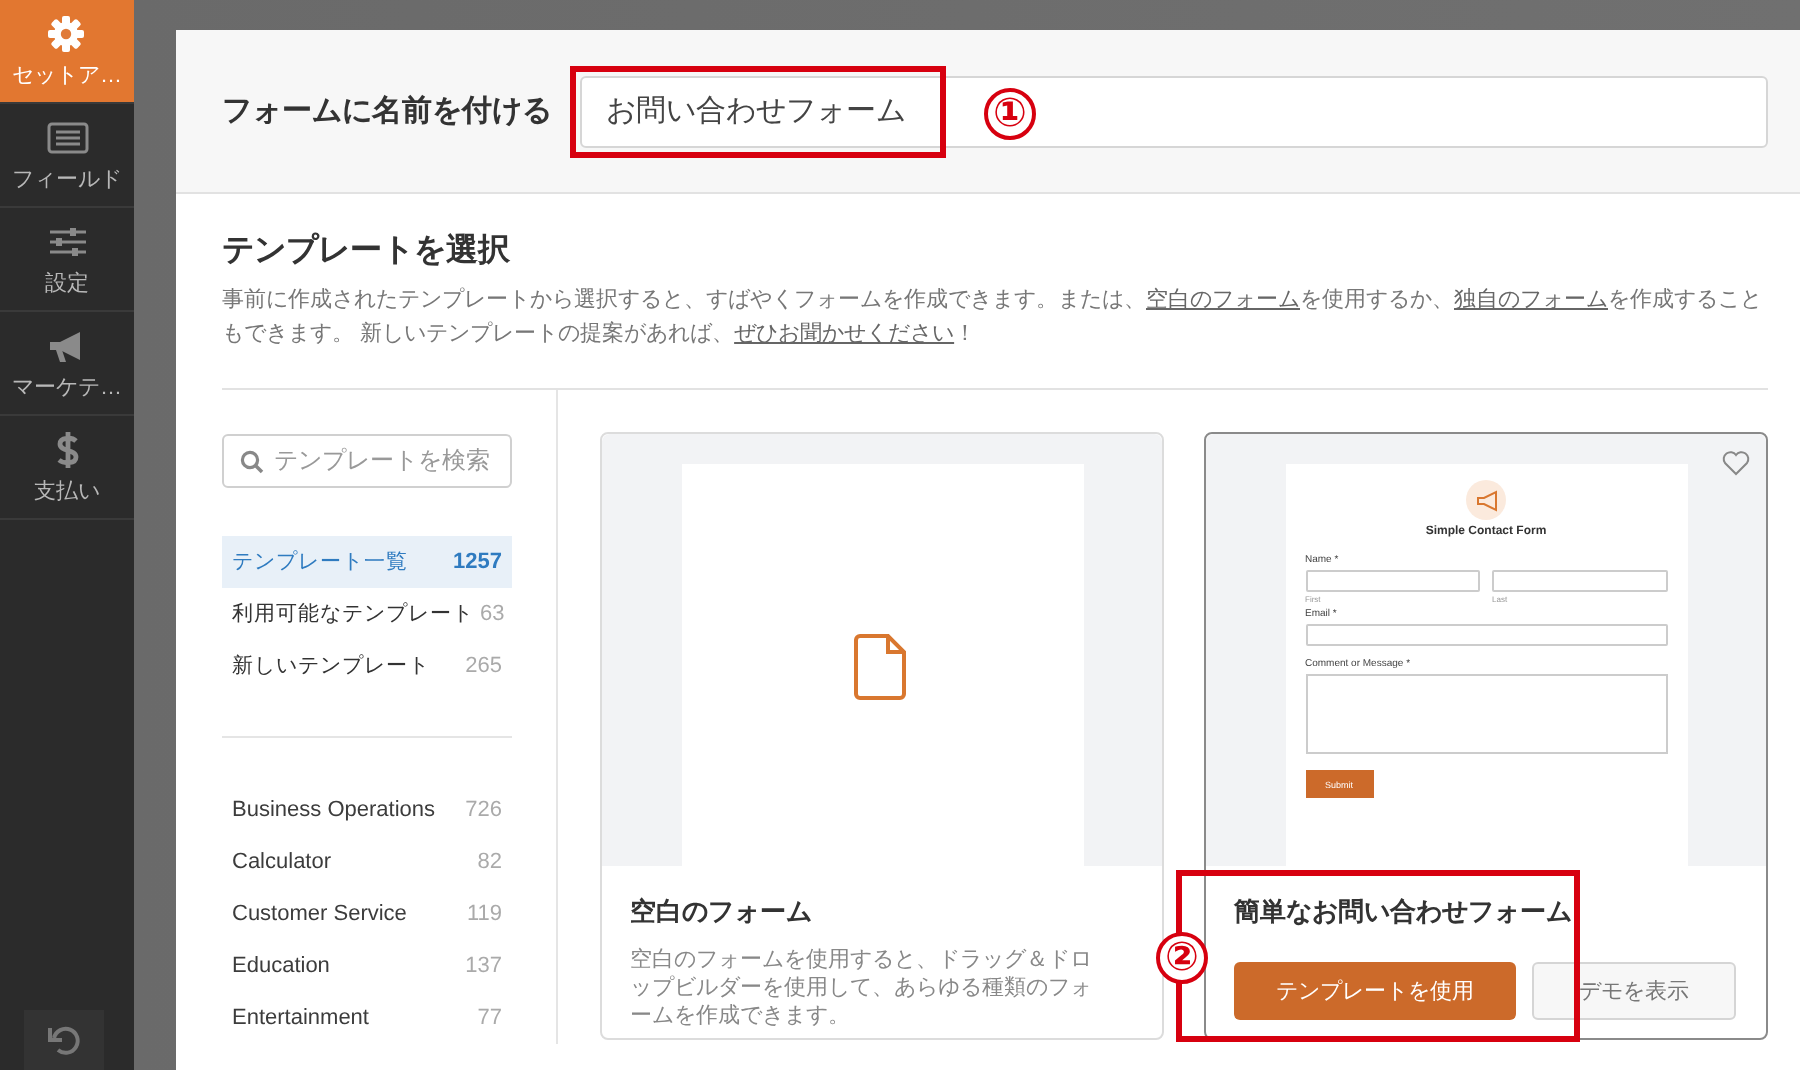 The width and height of the screenshot is (1800, 1070). What do you see at coordinates (252, 461) in the screenshot?
I see `search-icon` at bounding box center [252, 461].